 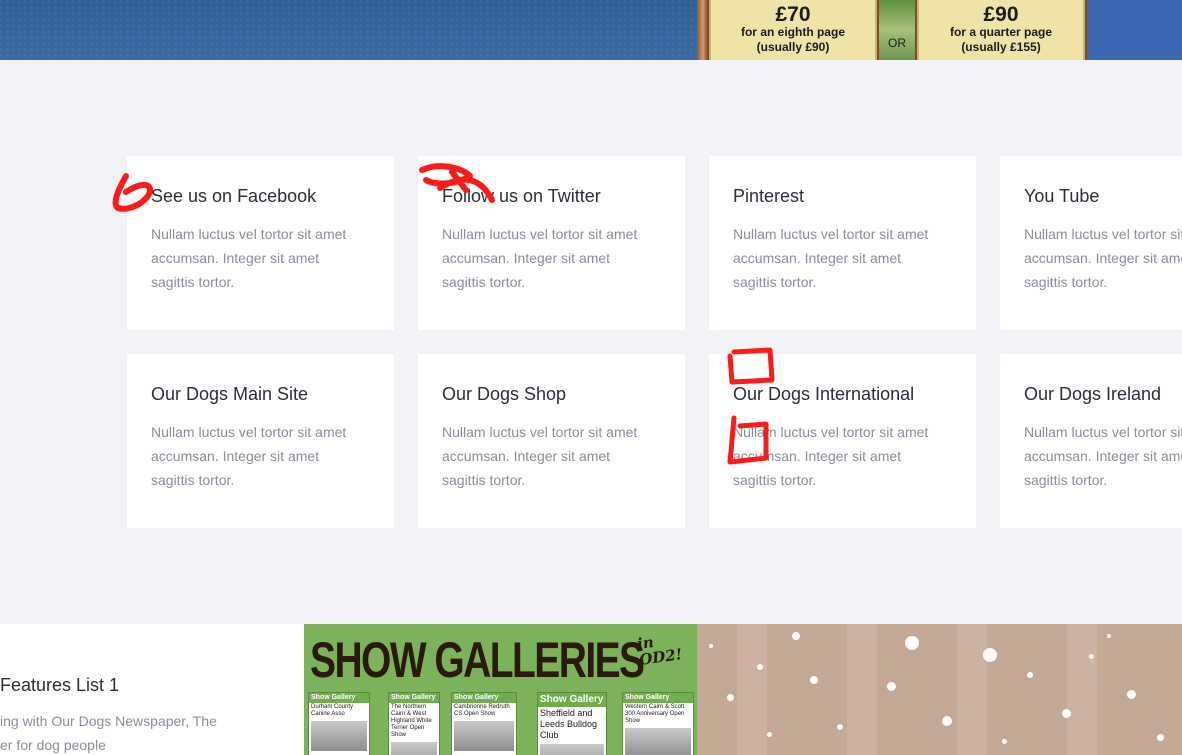 What do you see at coordinates (1093, 394) in the screenshot?
I see `card-title: Our Dogs Ireland` at bounding box center [1093, 394].